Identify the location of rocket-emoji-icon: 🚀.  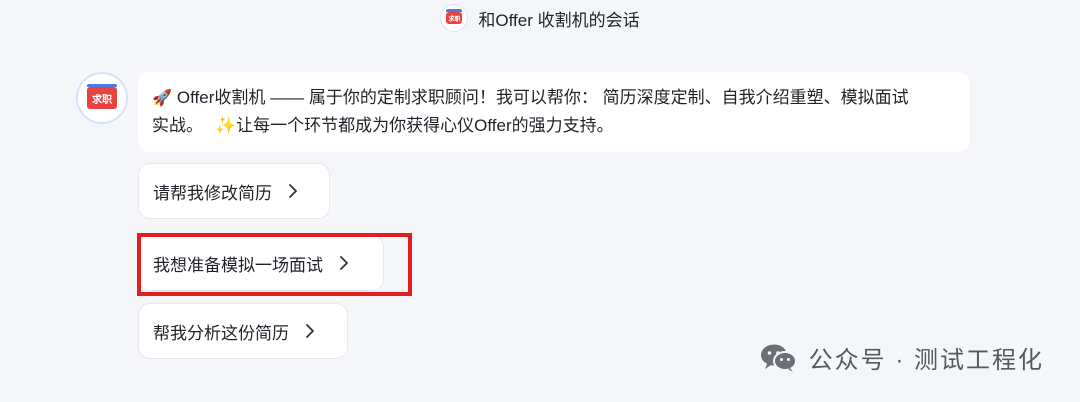
(162, 98).